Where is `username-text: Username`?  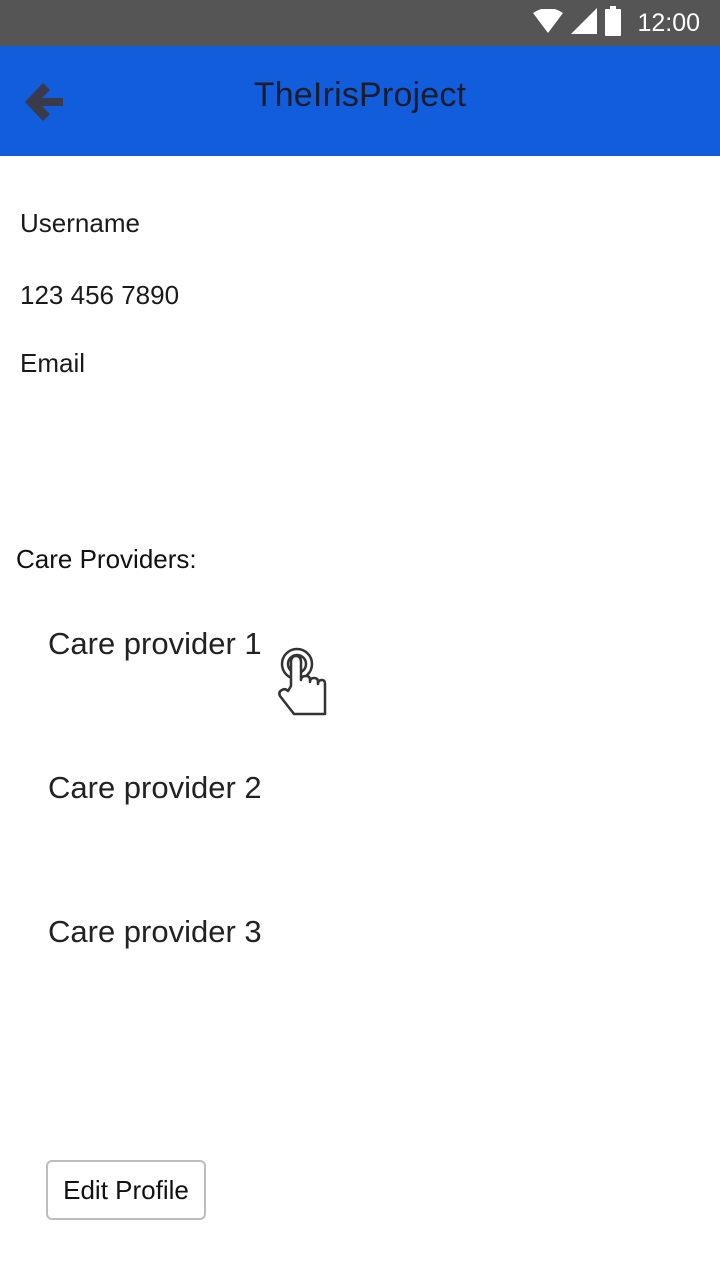
username-text: Username is located at coordinates (80, 223).